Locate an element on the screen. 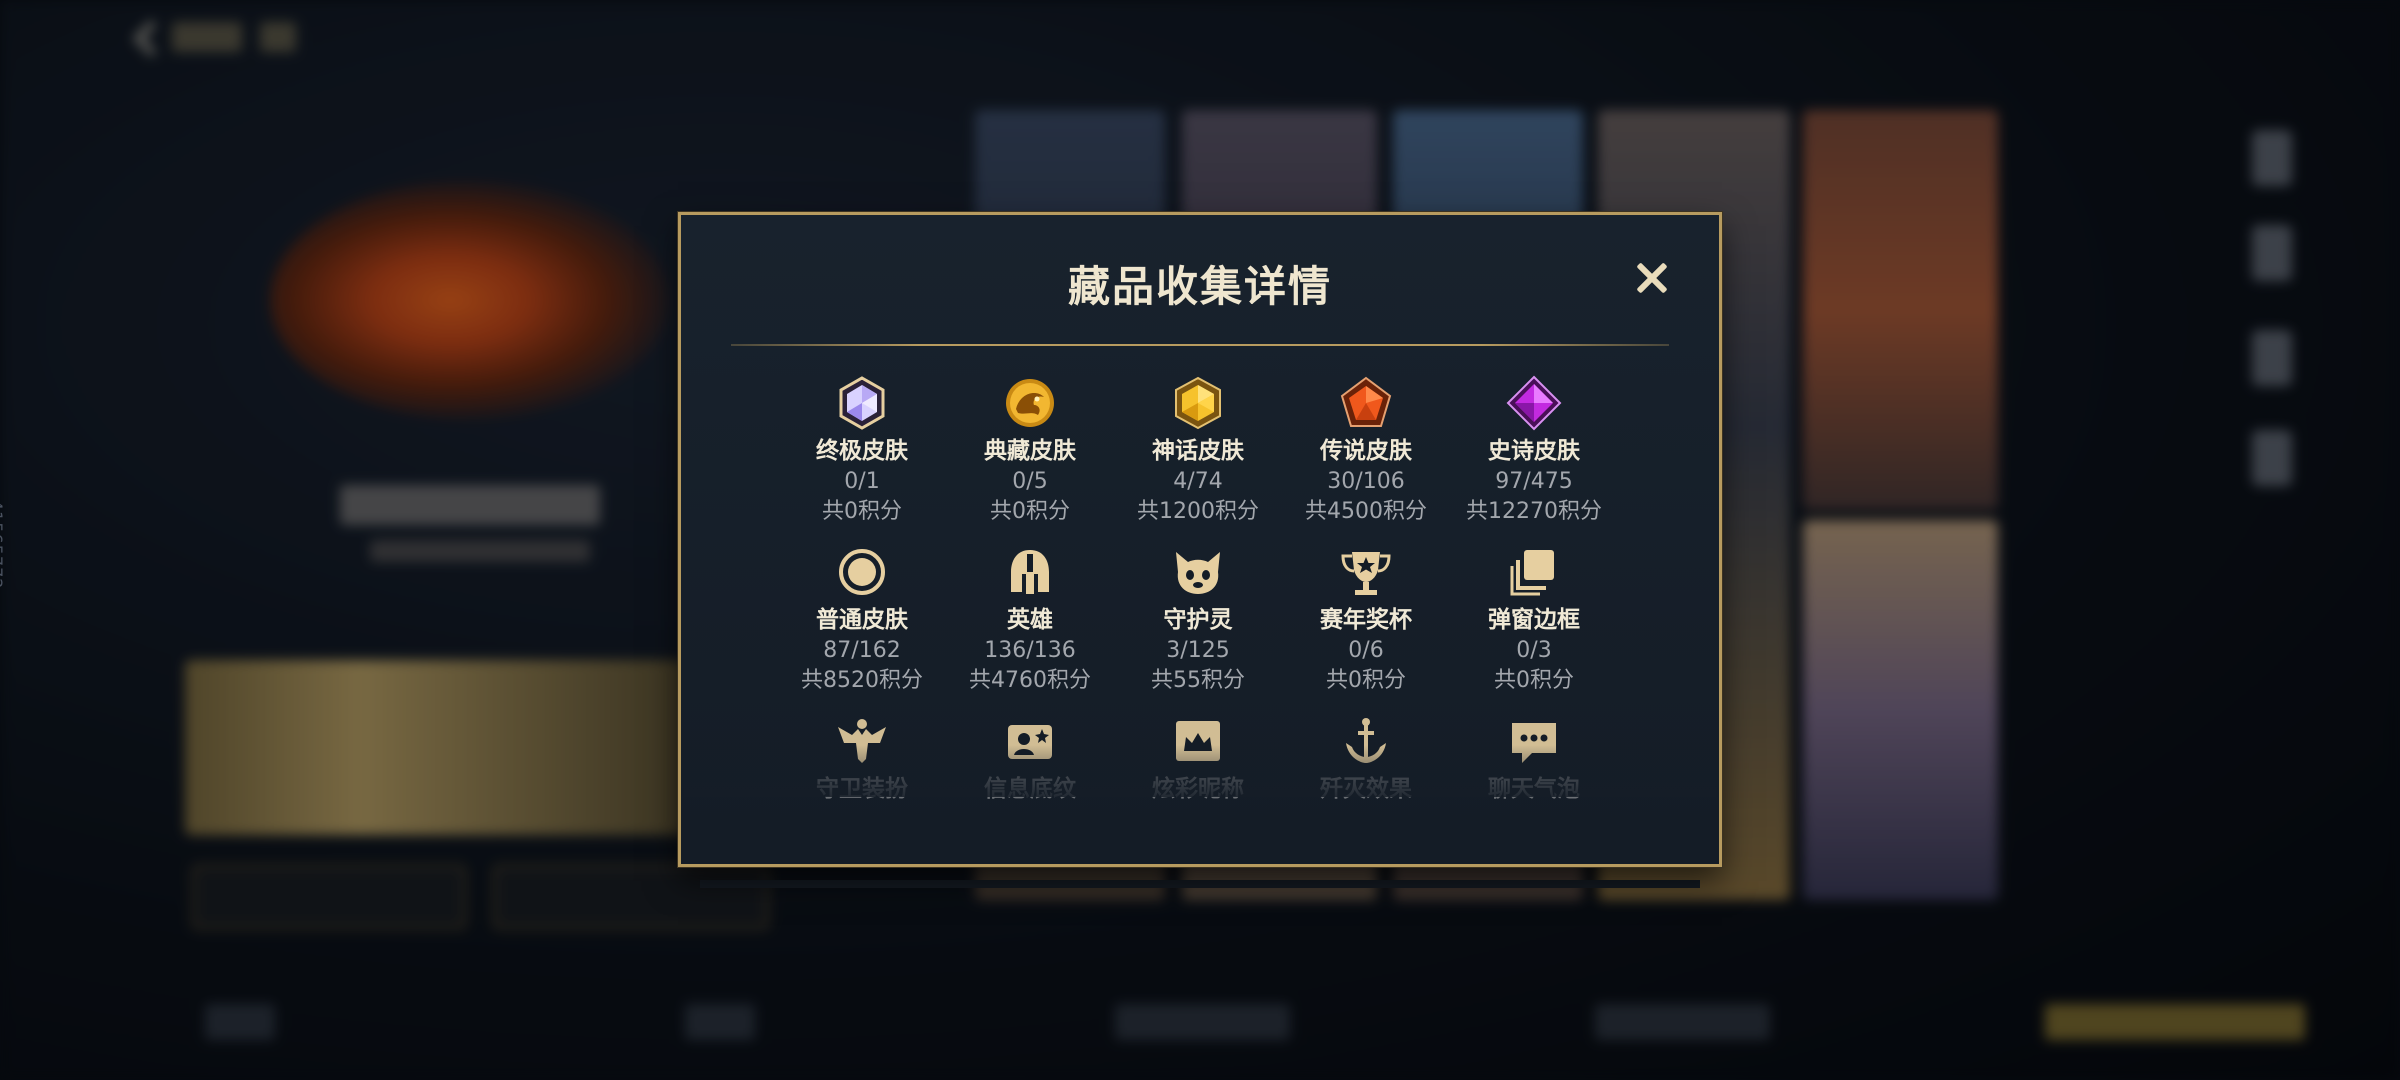 Image resolution: width=2400 pixels, height=1080 pixels. item-name: 聊天气泡 is located at coordinates (1534, 789).